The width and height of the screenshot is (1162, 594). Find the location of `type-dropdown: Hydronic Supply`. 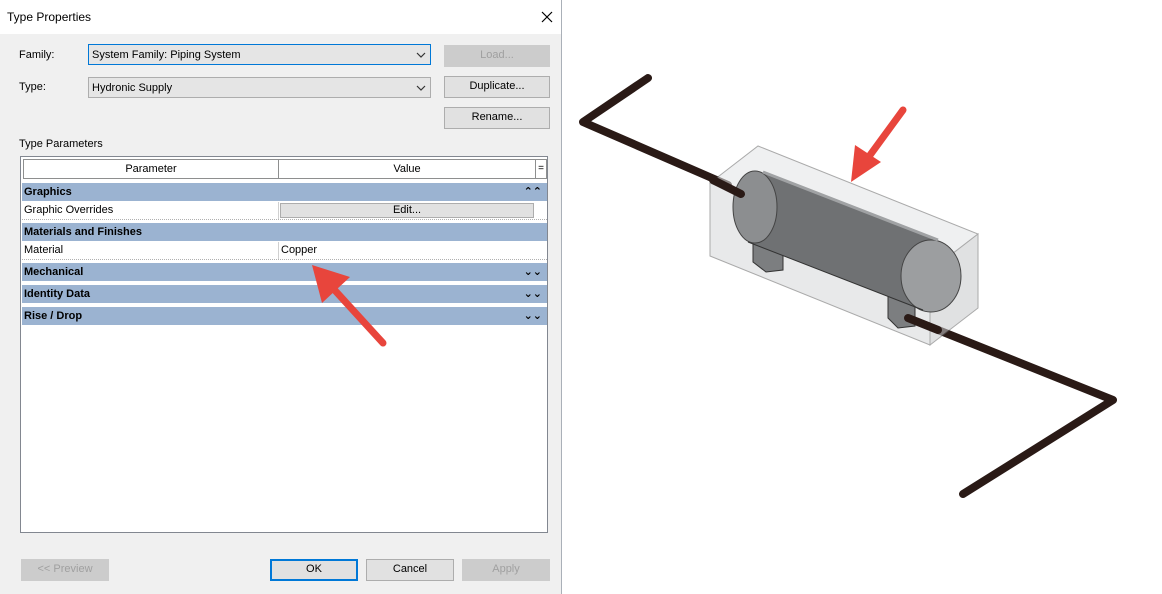

type-dropdown: Hydronic Supply is located at coordinates (259, 87).